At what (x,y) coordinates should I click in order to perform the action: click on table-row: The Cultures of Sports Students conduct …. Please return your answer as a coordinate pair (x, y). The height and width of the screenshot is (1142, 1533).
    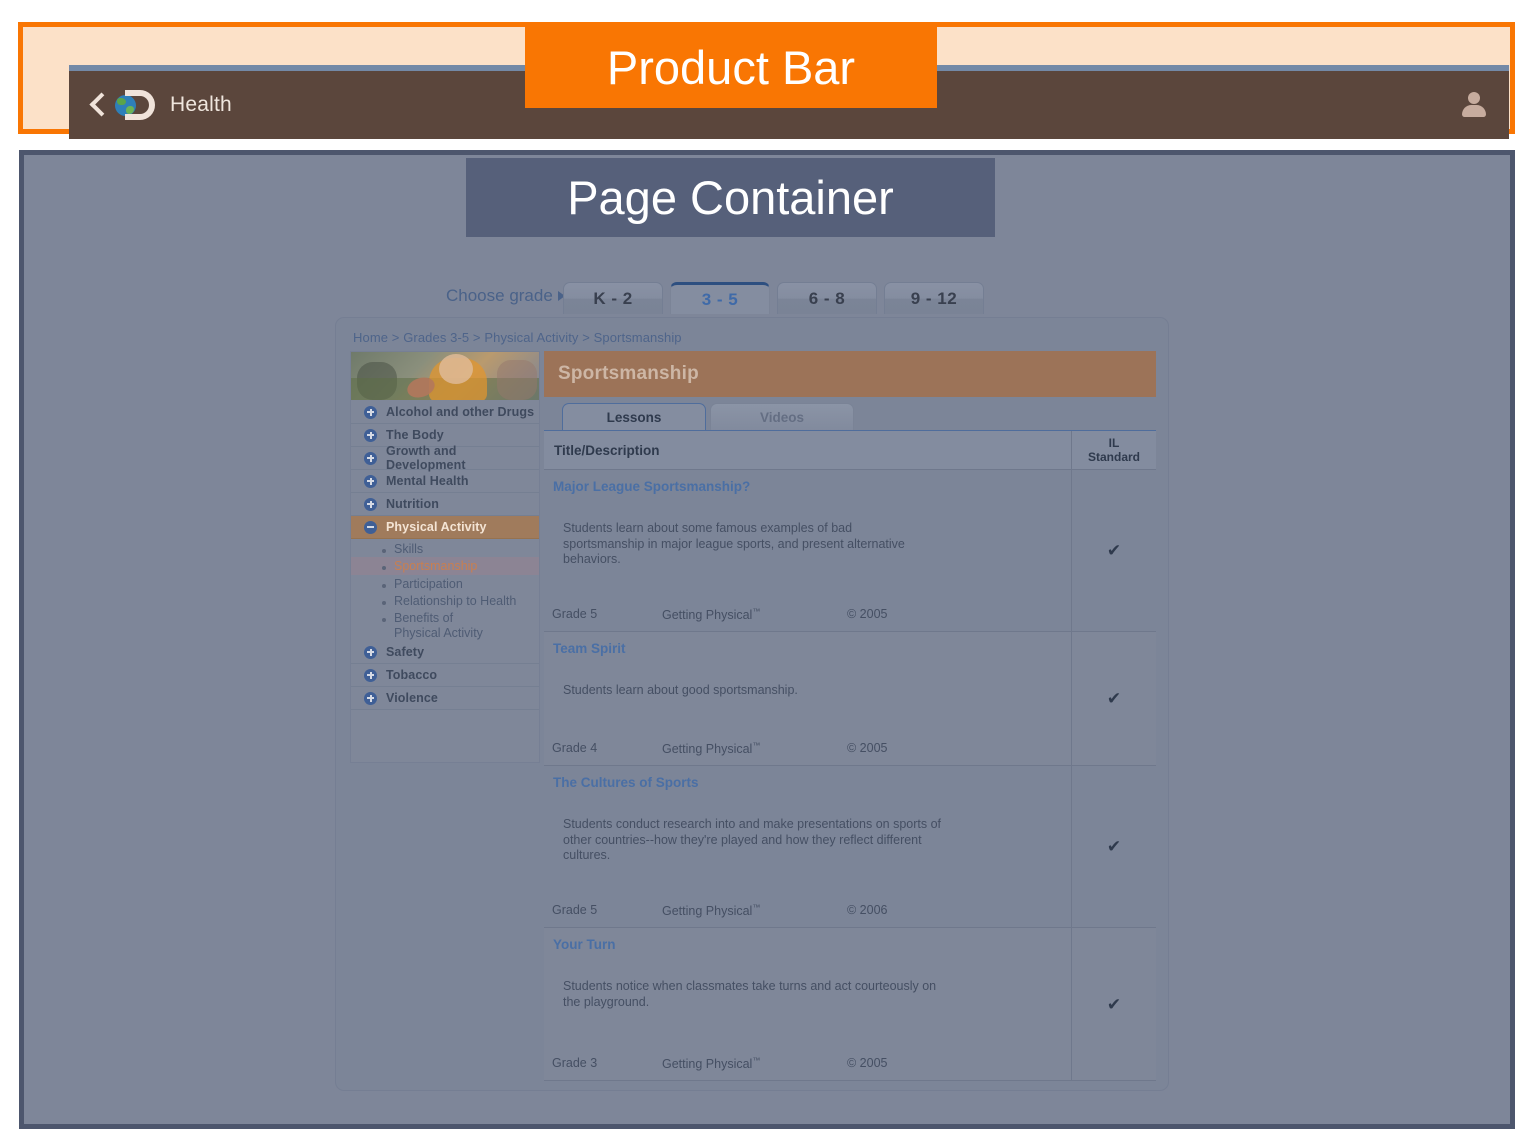
    Looking at the image, I should click on (850, 847).